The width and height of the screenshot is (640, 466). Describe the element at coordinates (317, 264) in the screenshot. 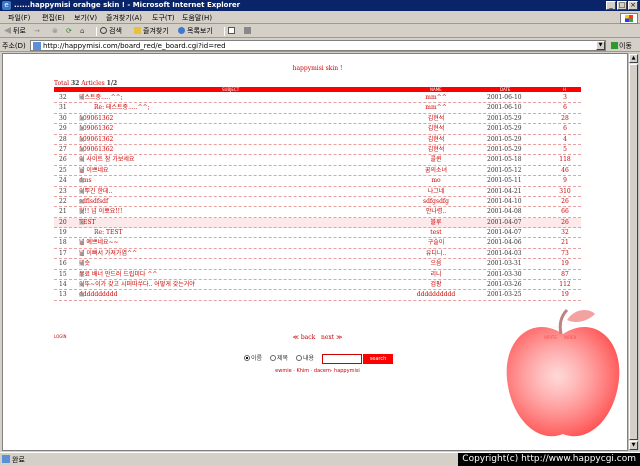

I see `table-row: 16 ▣ 테슷 으음 2001-03-31 19` at that location.